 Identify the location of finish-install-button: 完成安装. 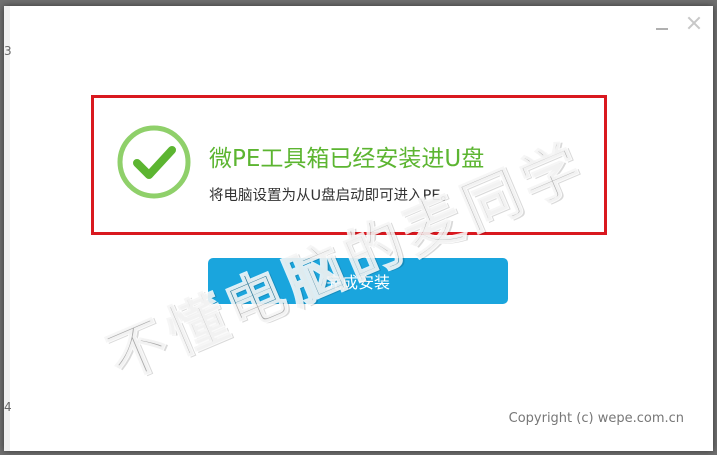
(358, 281).